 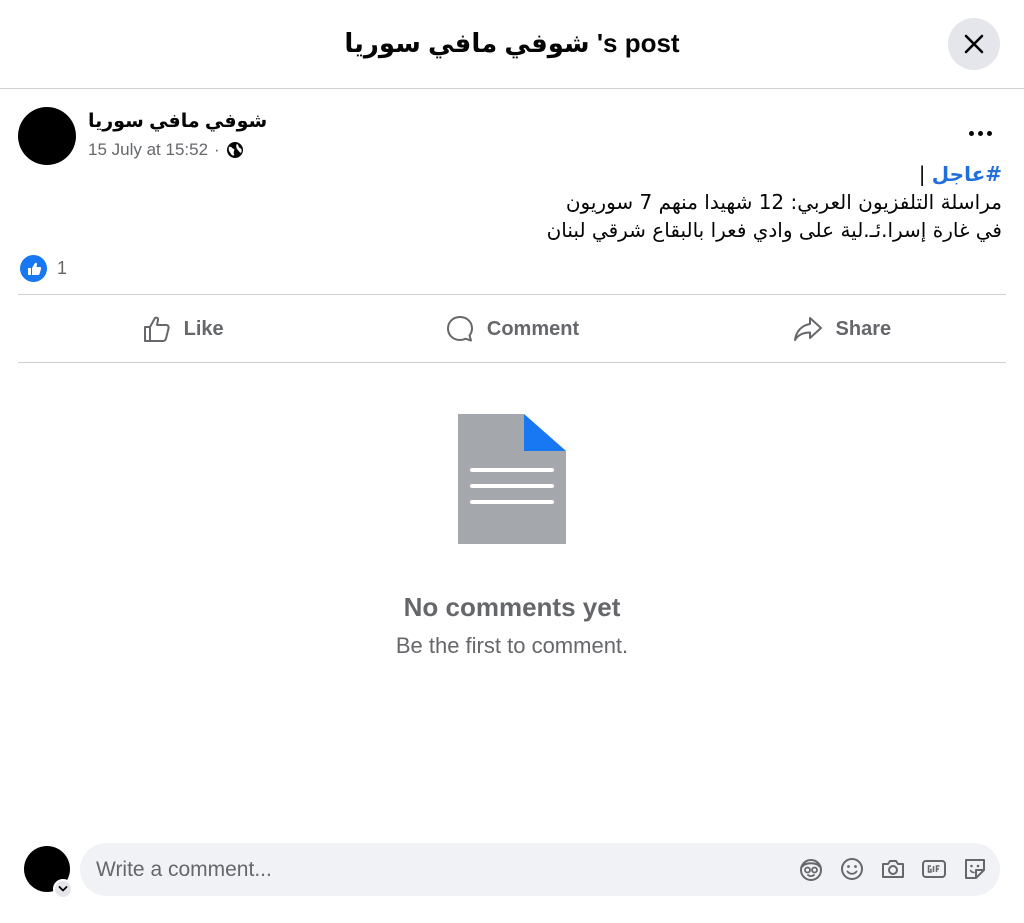 What do you see at coordinates (177, 121) in the screenshot?
I see `author-name: شوفي مافي سوريا` at bounding box center [177, 121].